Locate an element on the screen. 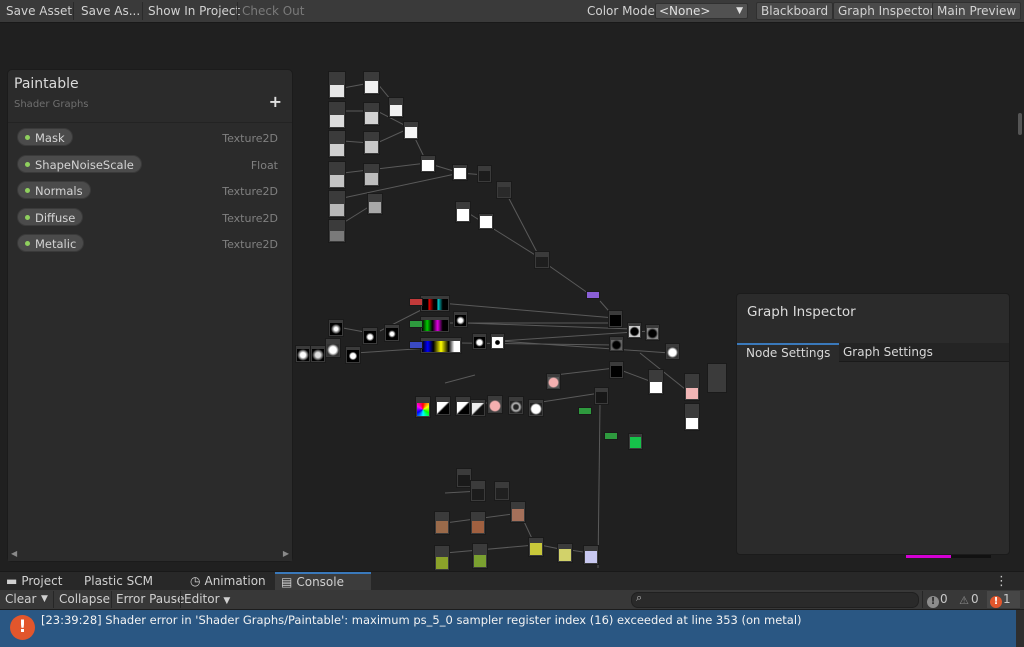 This screenshot has height=647, width=1024. color-mode-dropdown: <None> ▼ is located at coordinates (701, 11).